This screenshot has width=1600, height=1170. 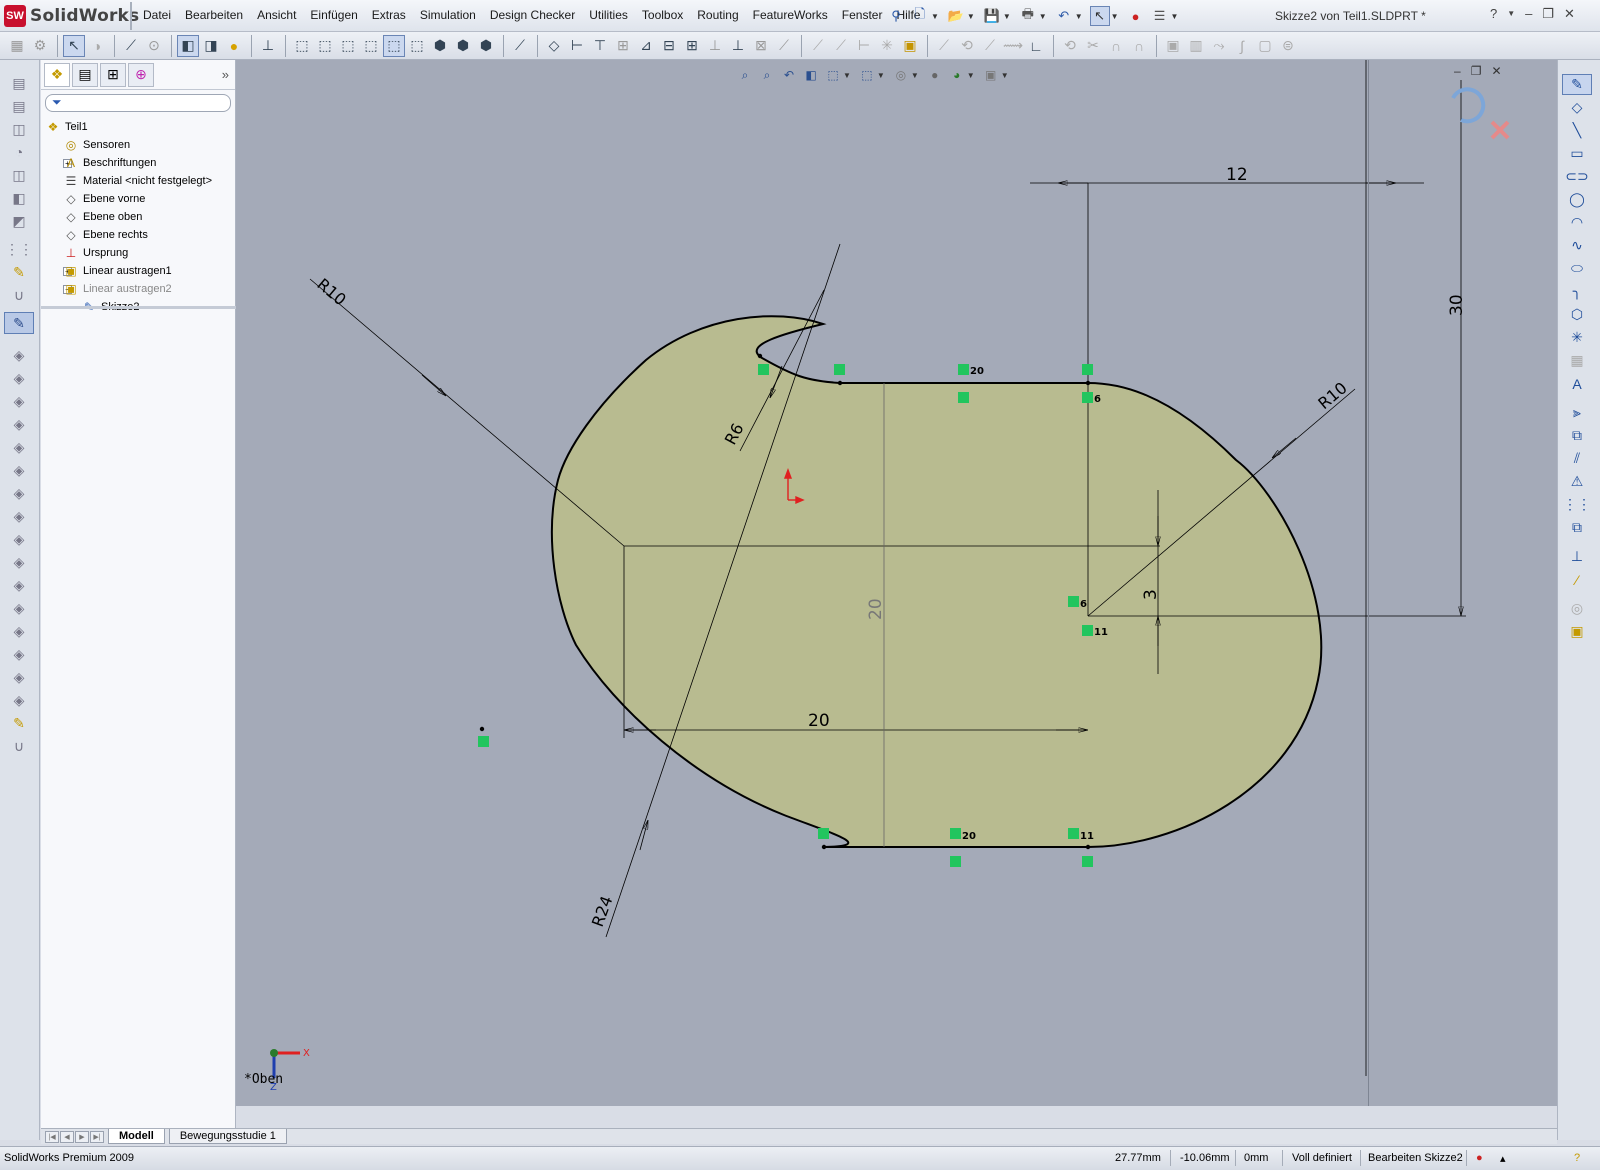 I want to click on scale-icon: ✂, so click(x=1093, y=46).